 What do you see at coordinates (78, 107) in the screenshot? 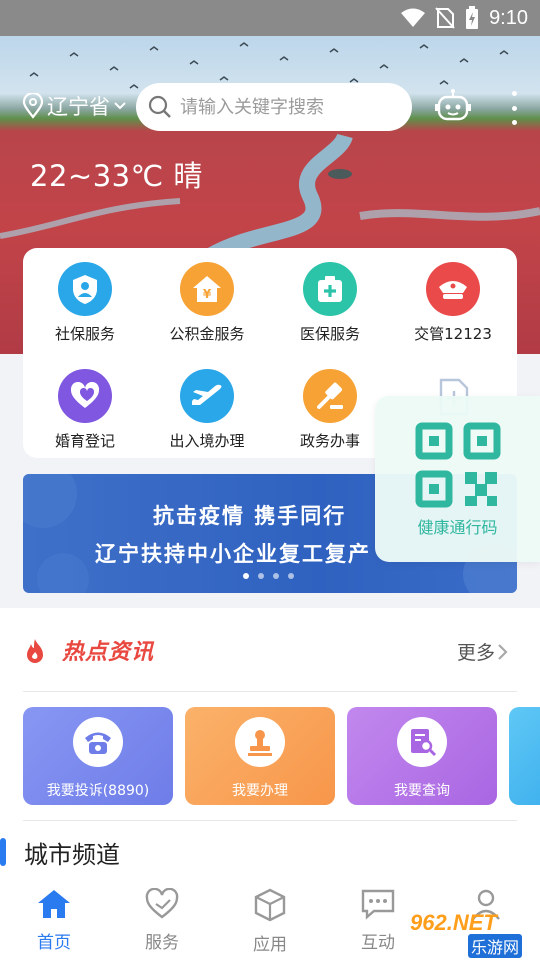
I see `location-label: 辽宁省` at bounding box center [78, 107].